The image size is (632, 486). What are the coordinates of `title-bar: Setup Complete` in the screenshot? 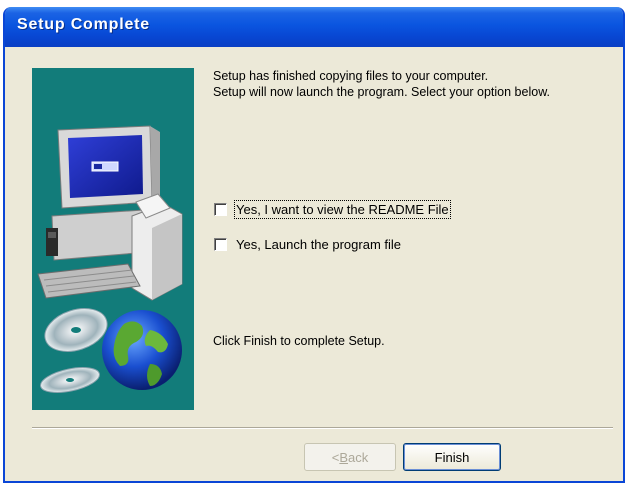 It's located at (314, 27).